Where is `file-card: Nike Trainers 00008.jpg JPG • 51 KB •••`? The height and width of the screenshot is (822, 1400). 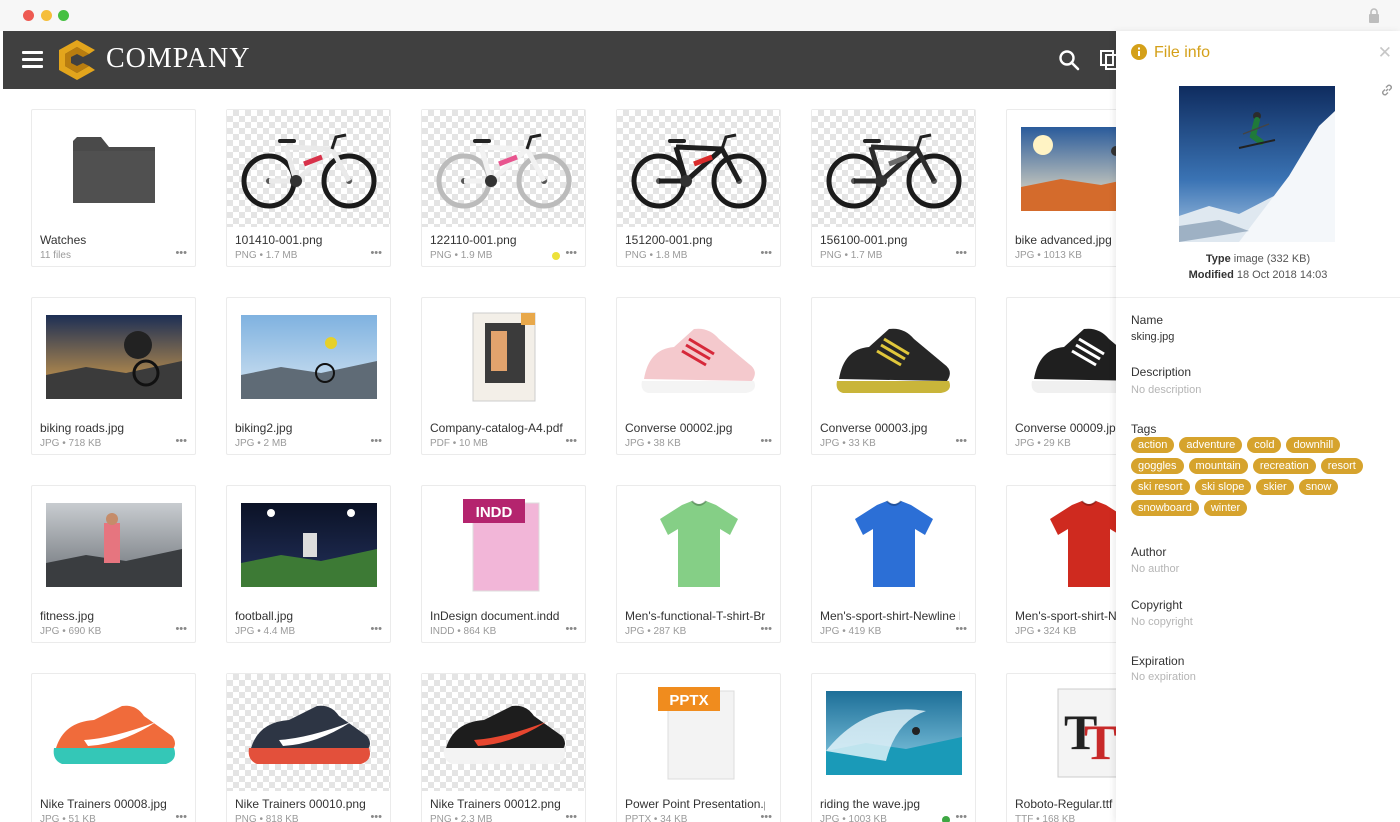
file-card: Nike Trainers 00008.jpg JPG • 51 KB ••• is located at coordinates (113, 747).